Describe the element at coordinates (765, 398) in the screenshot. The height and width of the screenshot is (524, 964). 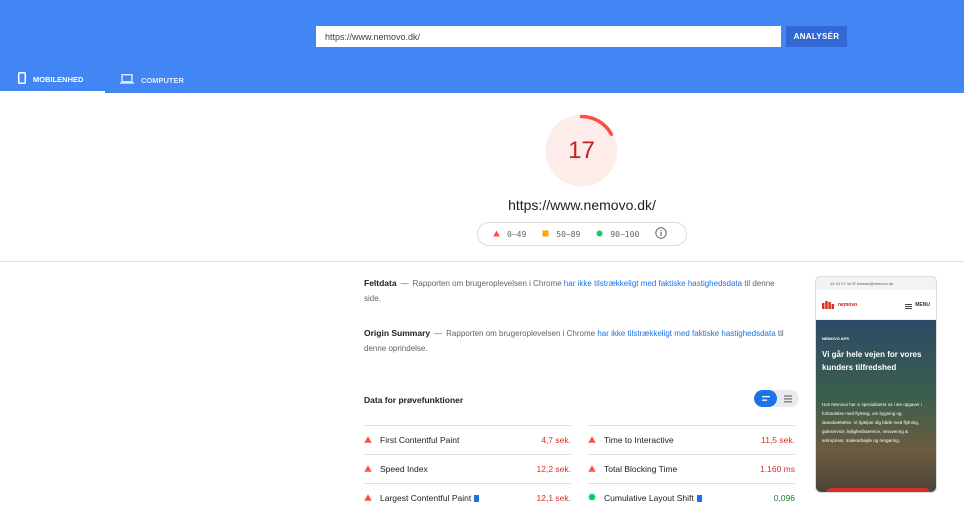
I see `compact-view-icon` at that location.